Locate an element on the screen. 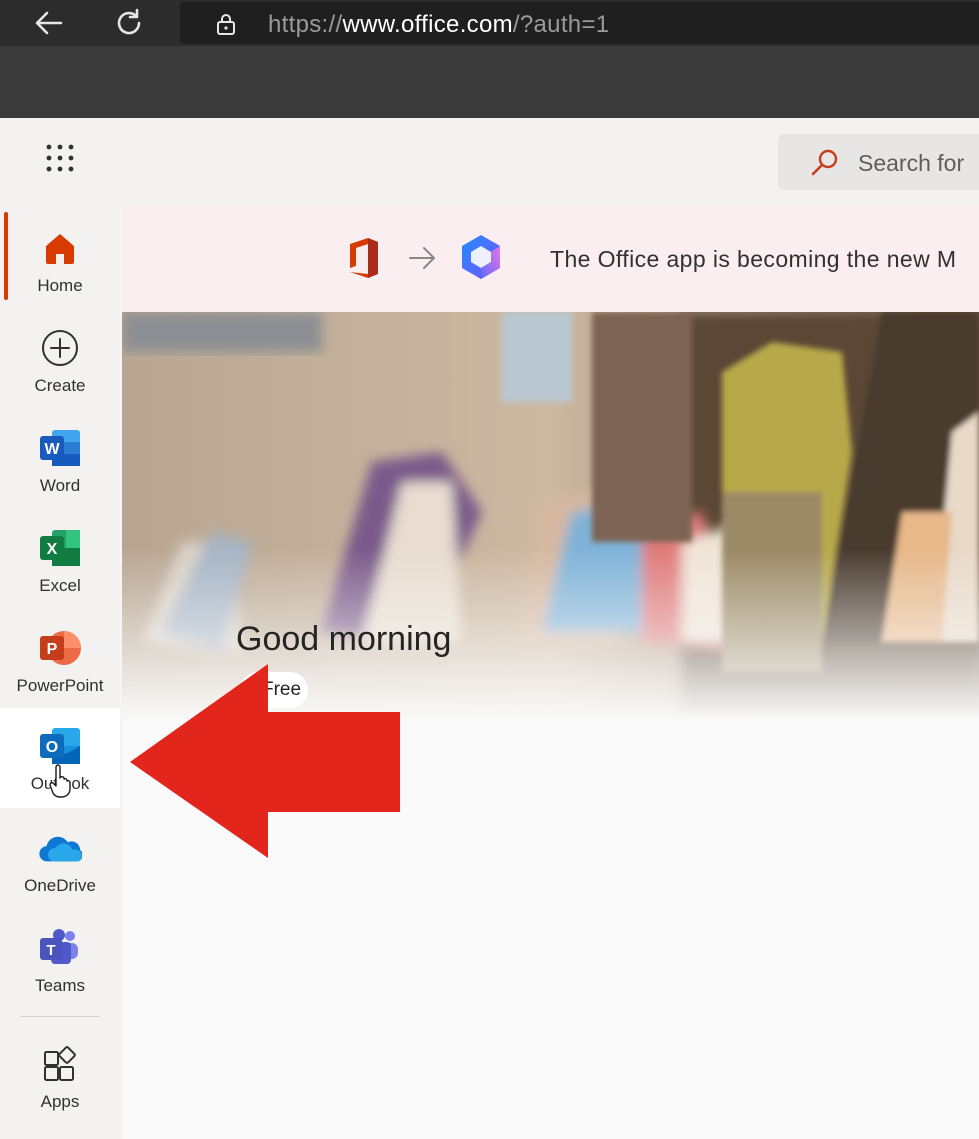 The width and height of the screenshot is (979, 1139). sidebar-item-label: Create is located at coordinates (60, 385).